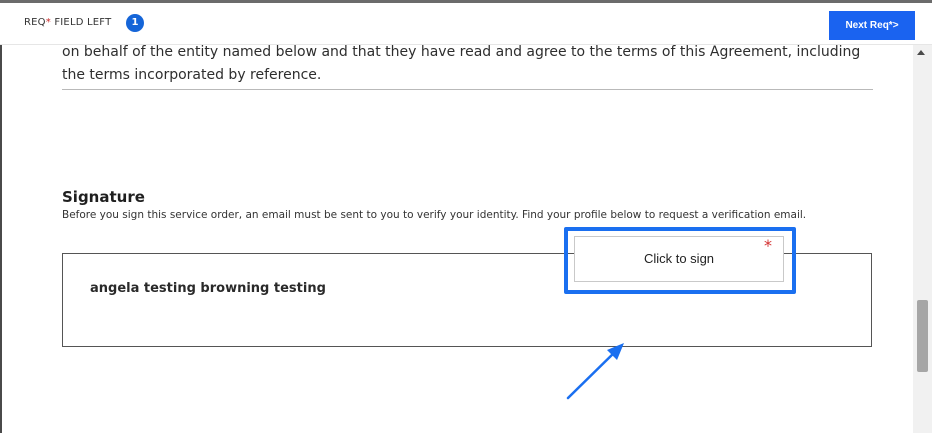 Image resolution: width=932 pixels, height=433 pixels. I want to click on section-divider, so click(467, 89).